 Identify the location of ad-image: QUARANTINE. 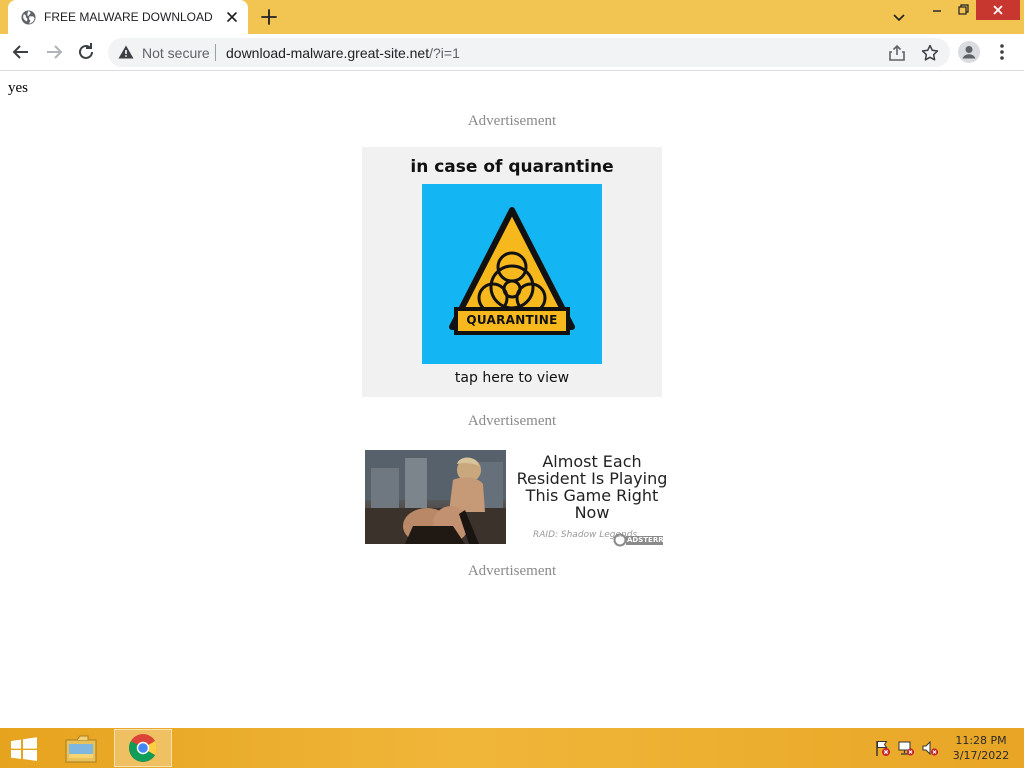
(512, 274).